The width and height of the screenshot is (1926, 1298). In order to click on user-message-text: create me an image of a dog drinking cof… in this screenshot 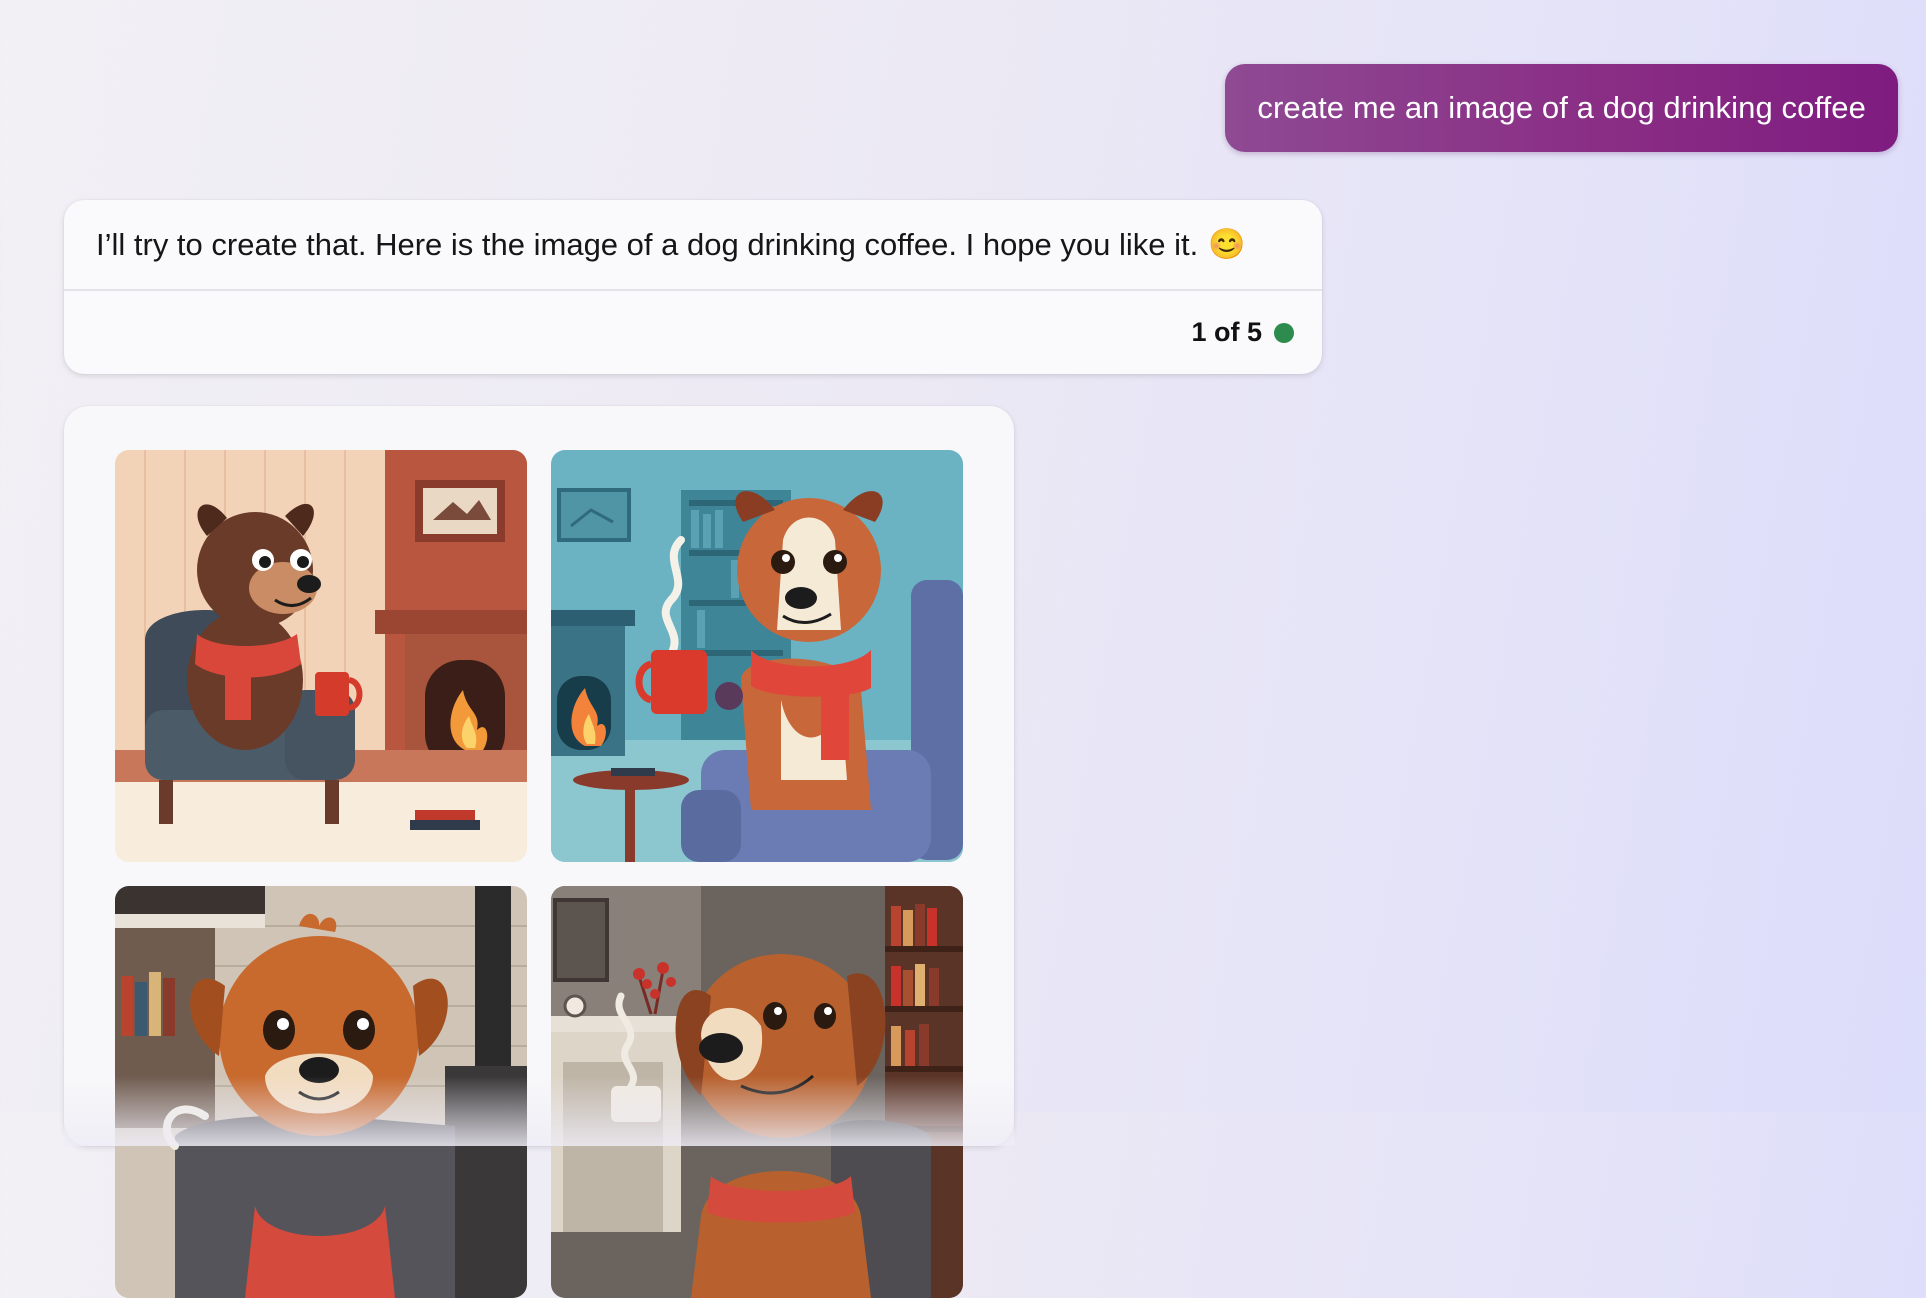, I will do `click(1561, 107)`.